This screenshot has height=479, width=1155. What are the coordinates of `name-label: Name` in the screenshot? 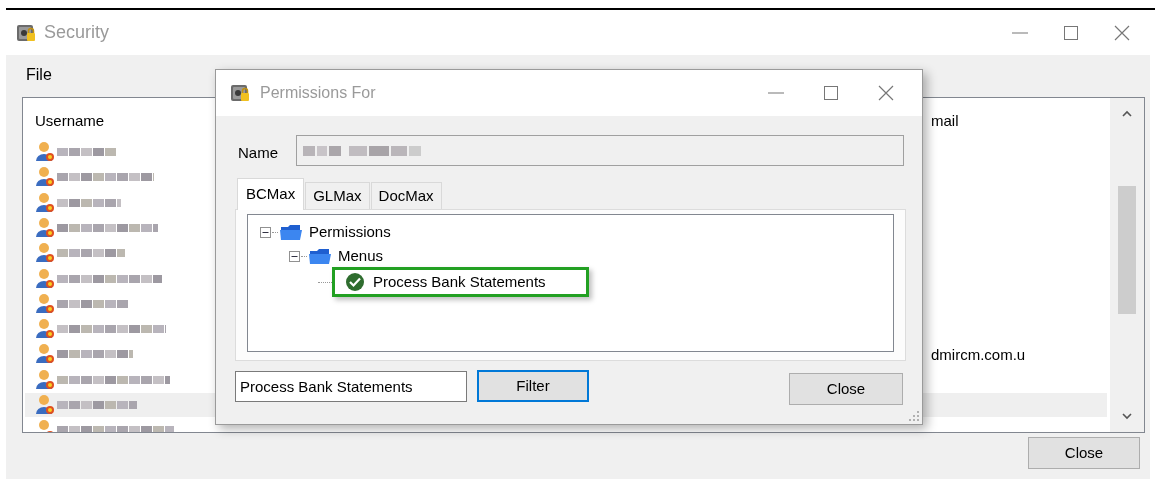 It's located at (258, 153).